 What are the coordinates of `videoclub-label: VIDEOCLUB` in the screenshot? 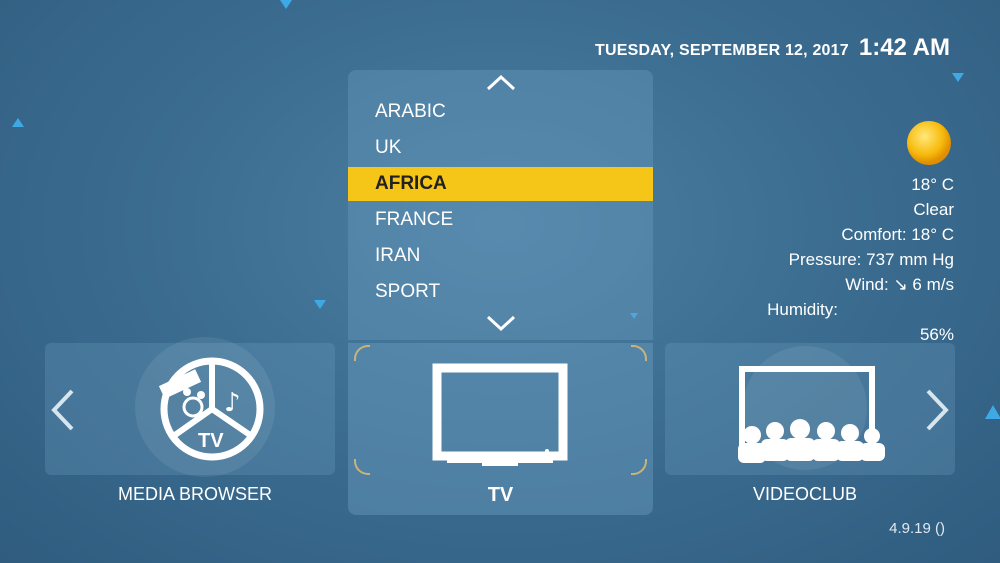 It's located at (805, 494).